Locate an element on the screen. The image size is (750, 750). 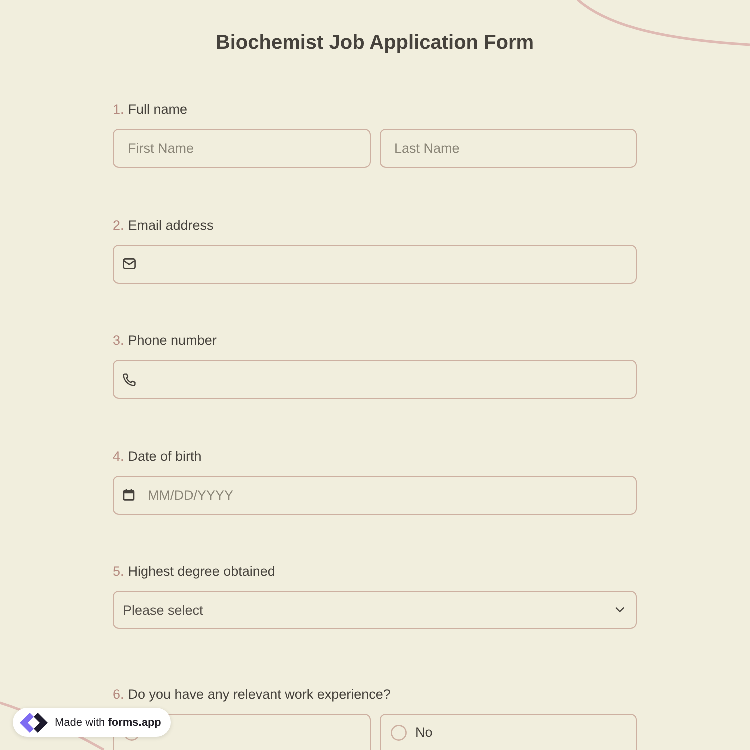
calendar-icon is located at coordinates (129, 495).